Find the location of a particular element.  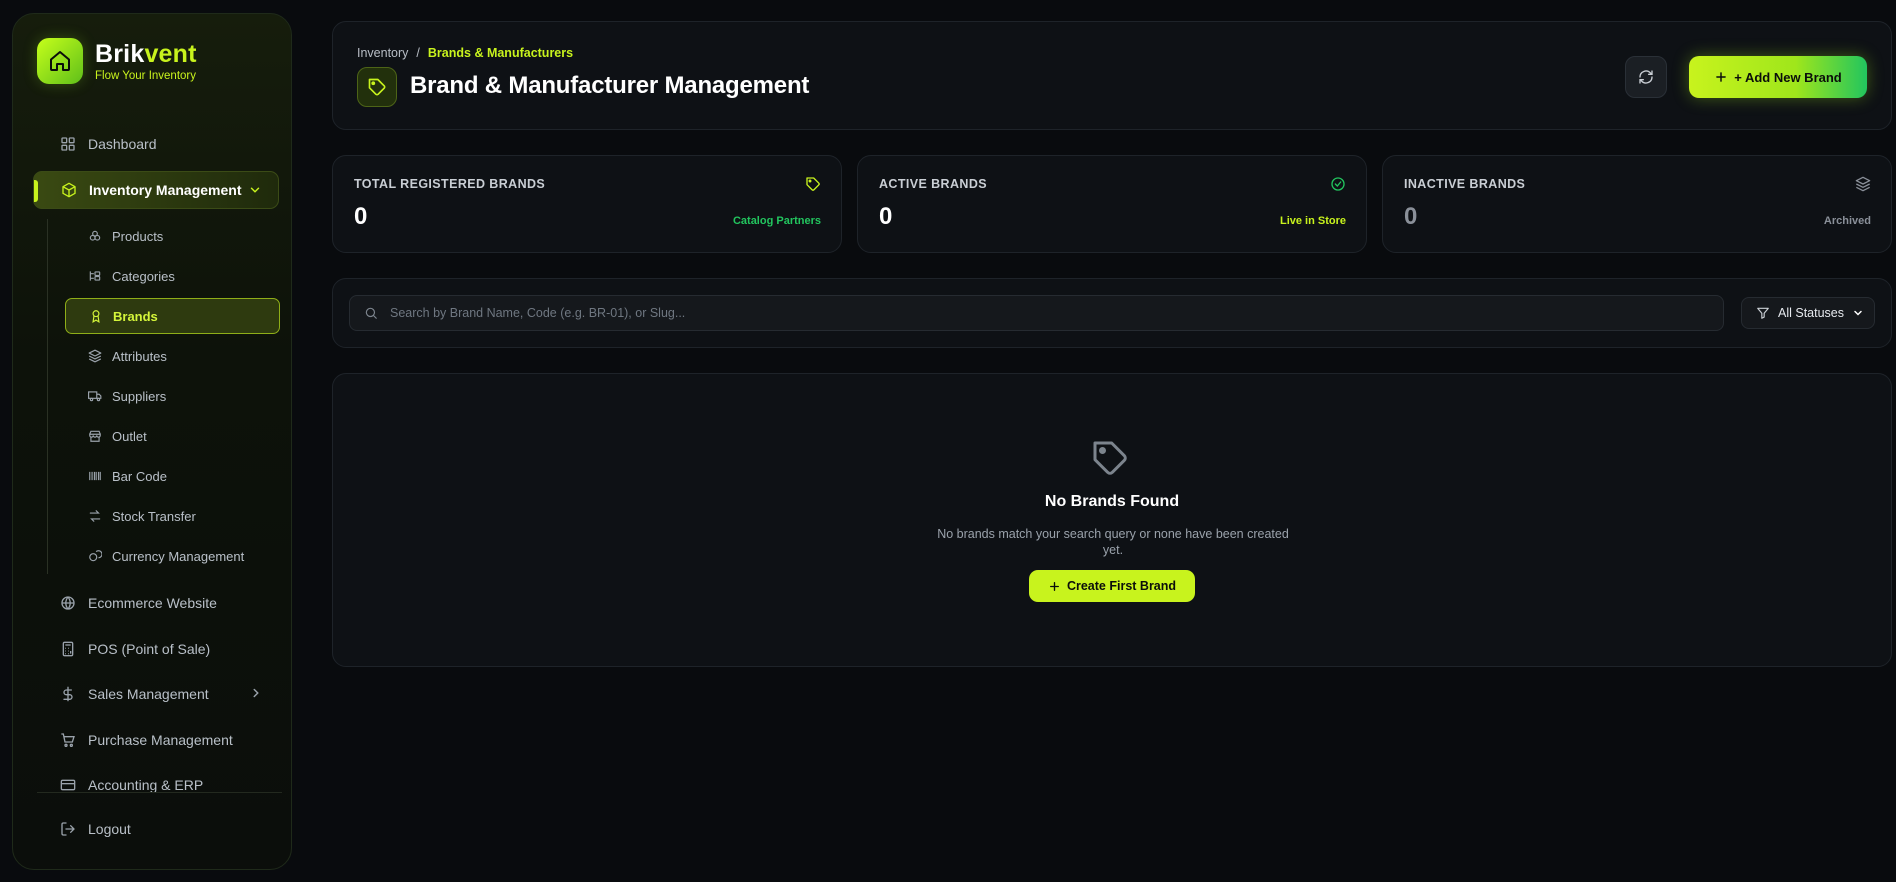

logout-icon is located at coordinates (67, 829).